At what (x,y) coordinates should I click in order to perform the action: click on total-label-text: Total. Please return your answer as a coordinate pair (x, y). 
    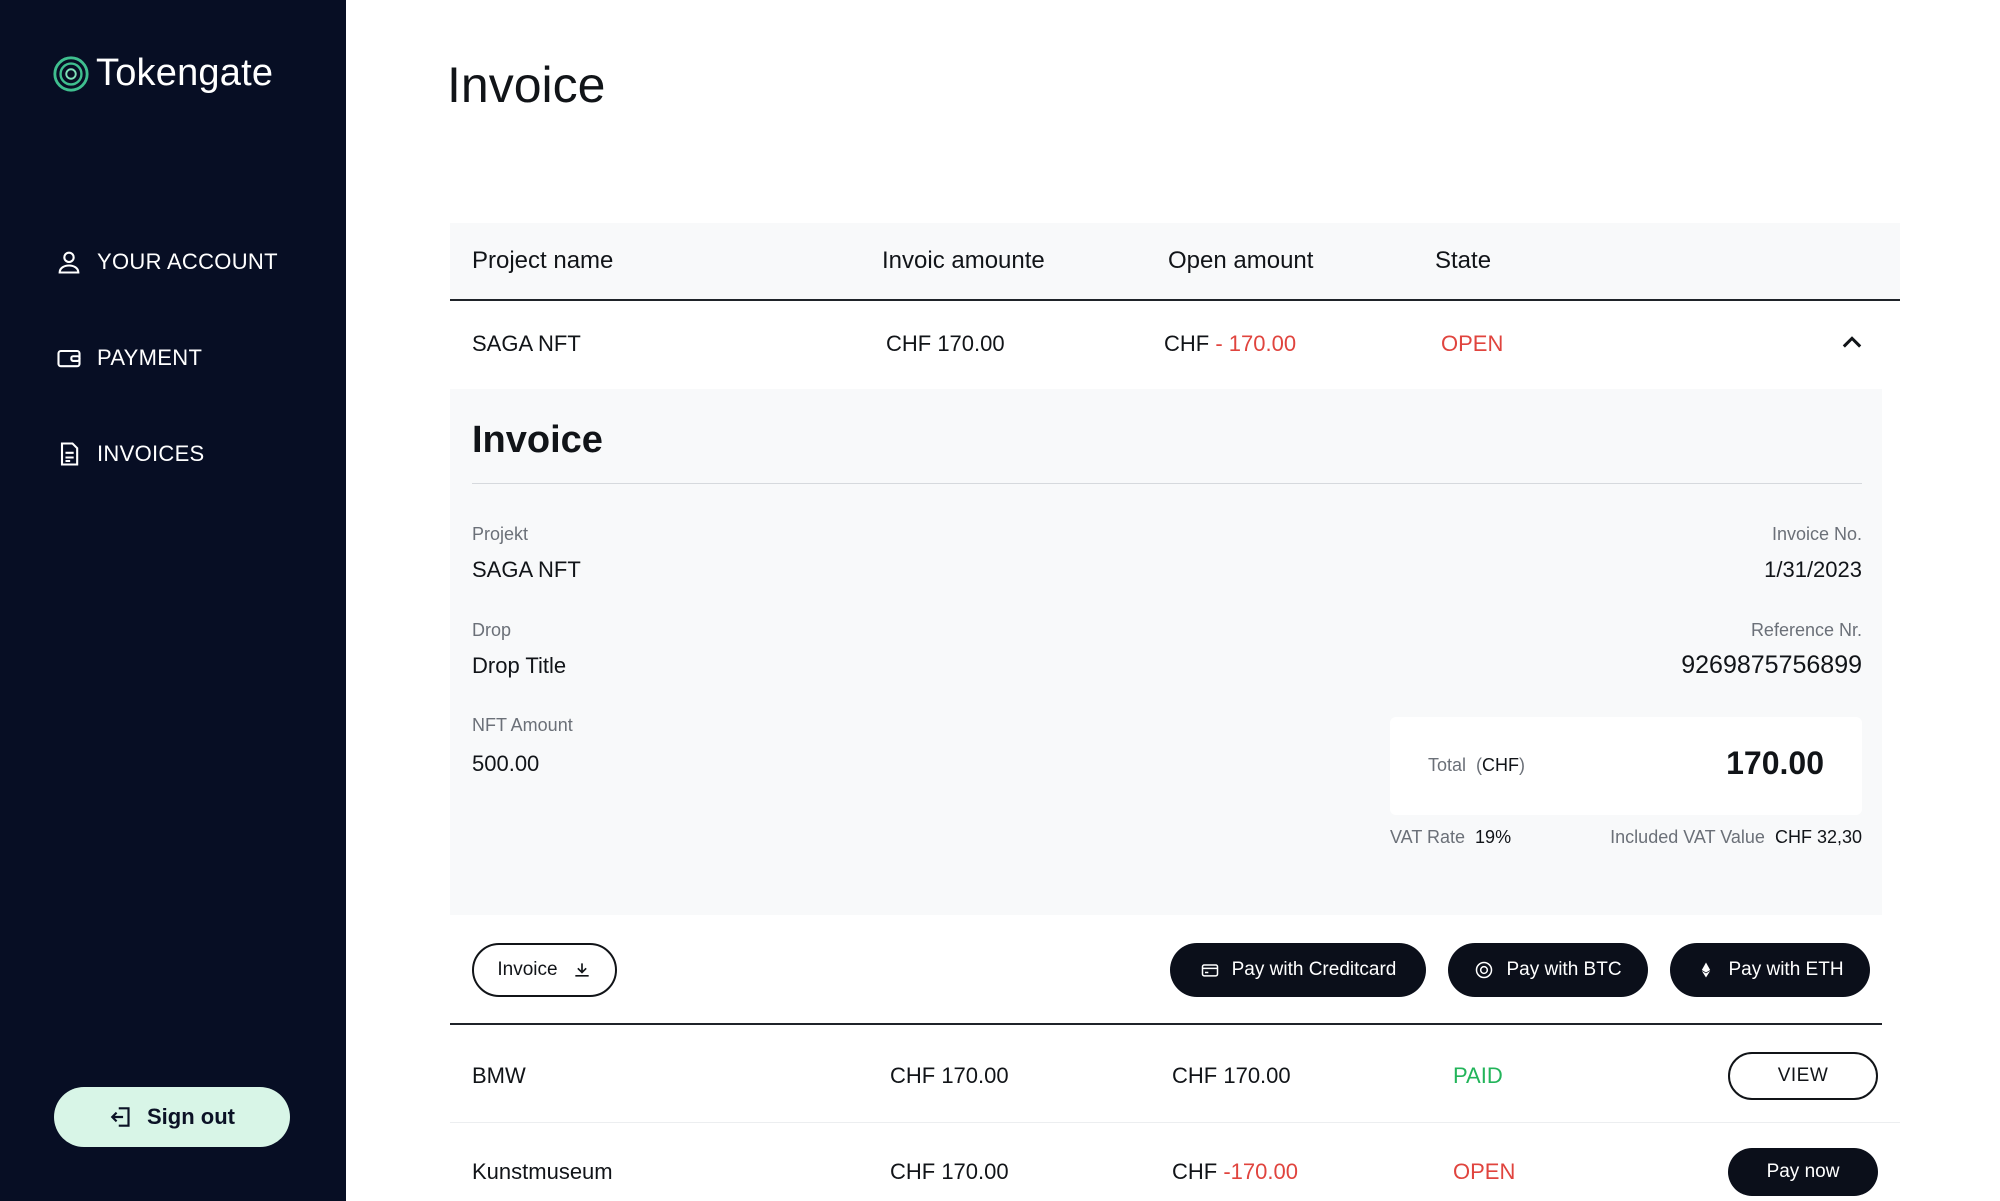
    Looking at the image, I should click on (1447, 765).